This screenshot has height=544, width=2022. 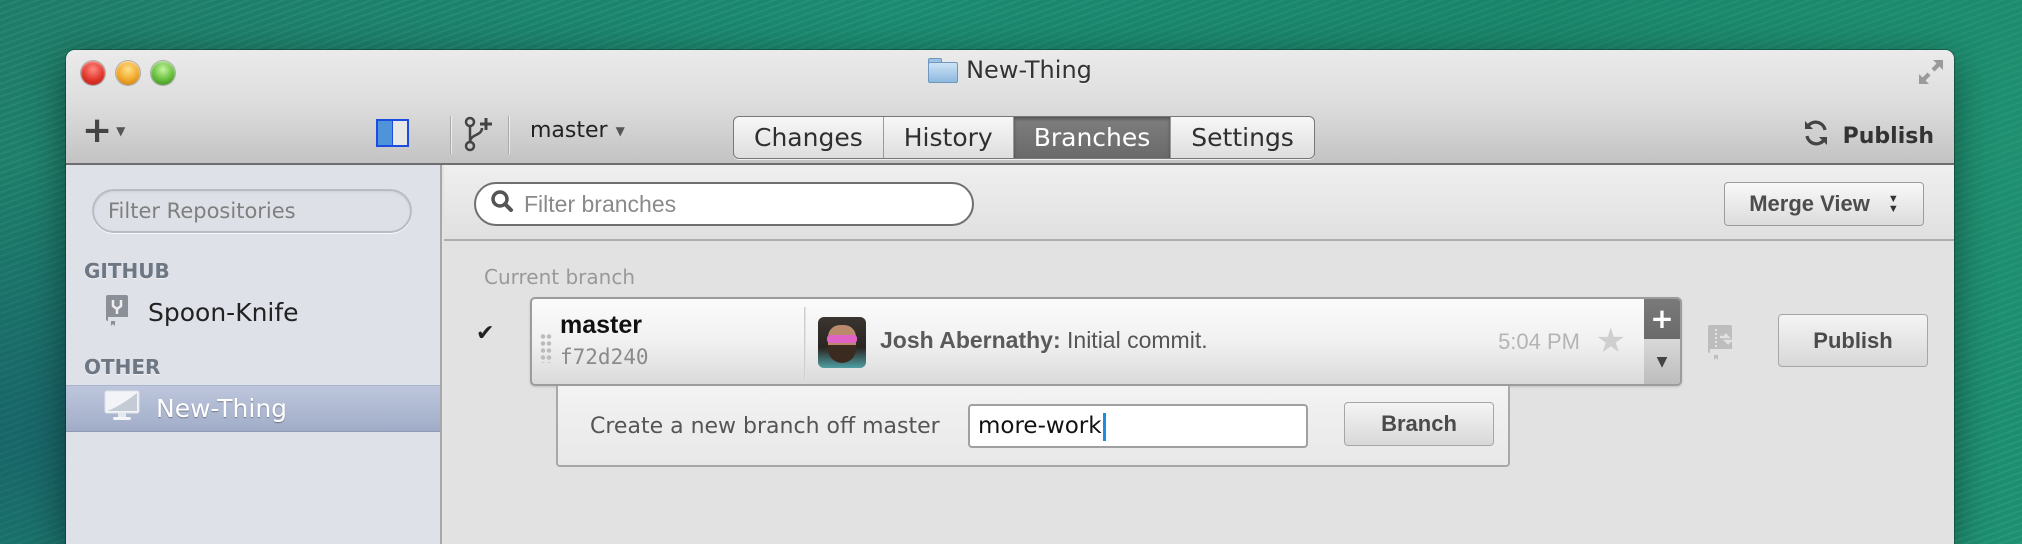 I want to click on new-branch-name-input: more-work, so click(x=1138, y=426).